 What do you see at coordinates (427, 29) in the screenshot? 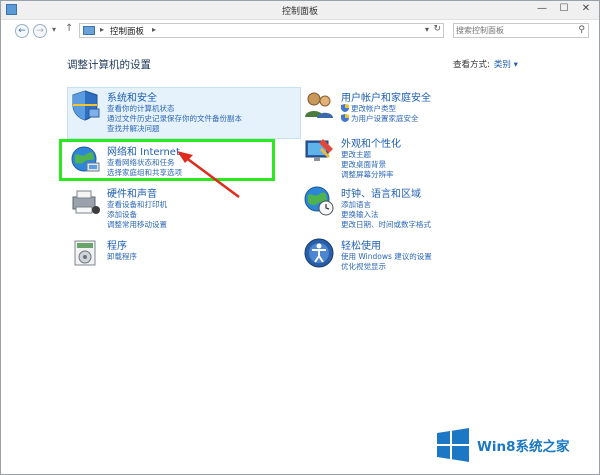
I see `address-dropdown-icon: ▾` at bounding box center [427, 29].